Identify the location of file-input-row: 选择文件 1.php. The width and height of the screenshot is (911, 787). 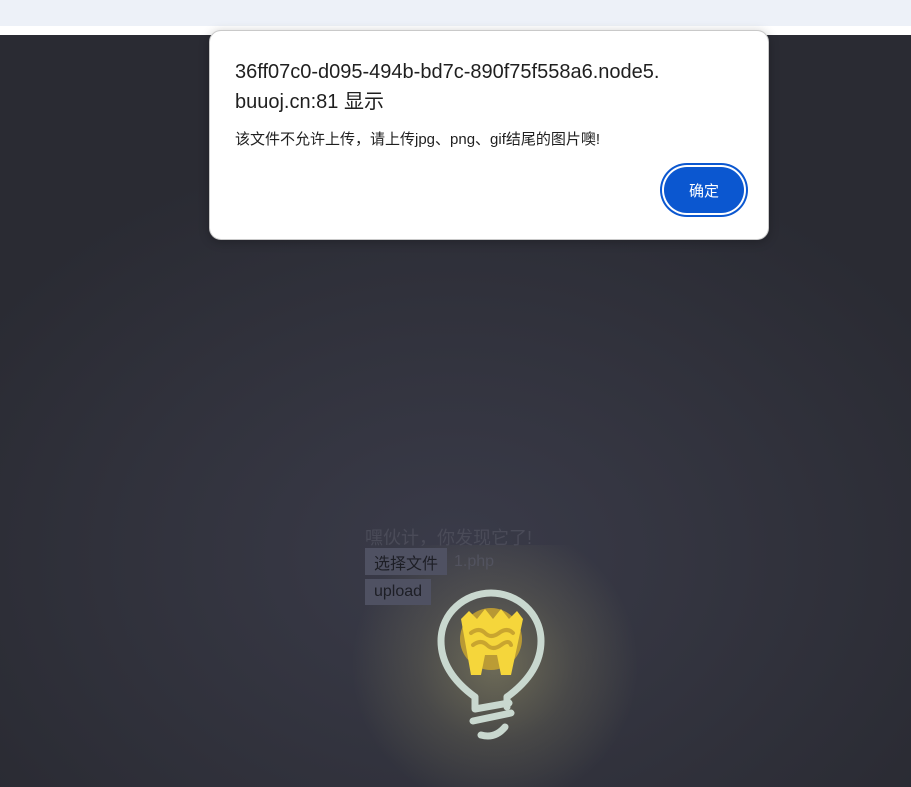
(429, 561).